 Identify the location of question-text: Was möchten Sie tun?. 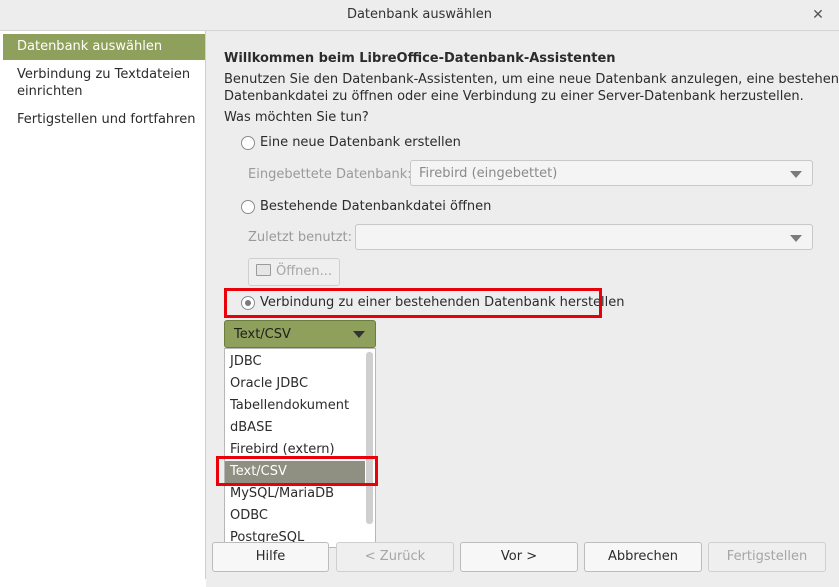
(296, 117).